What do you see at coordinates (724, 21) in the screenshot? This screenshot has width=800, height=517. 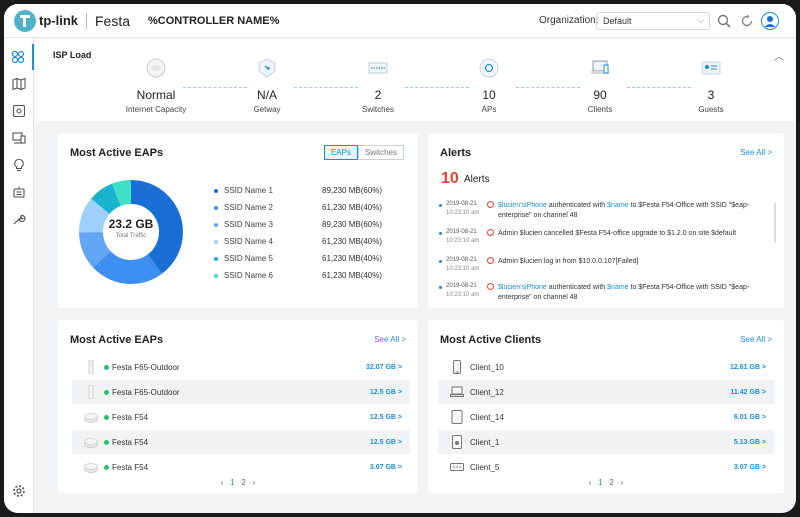 I see `search-icon` at bounding box center [724, 21].